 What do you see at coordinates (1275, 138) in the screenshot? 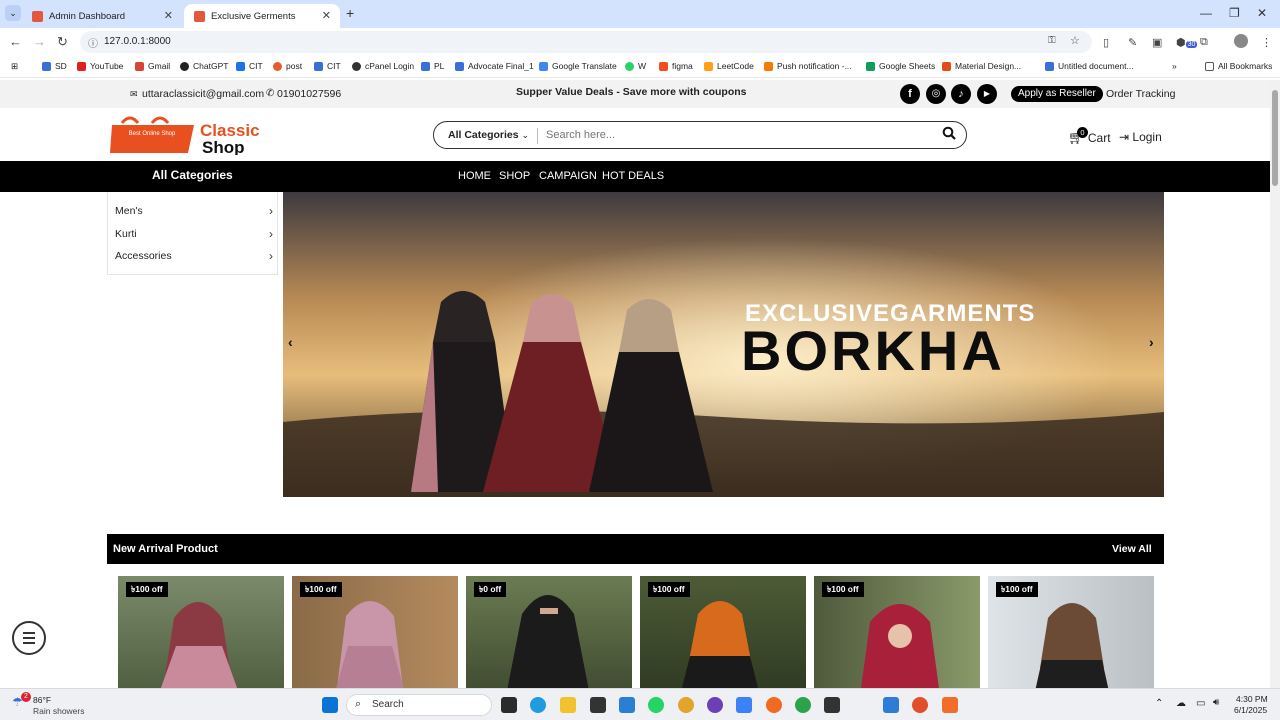
I see `scrollbar-thumb` at bounding box center [1275, 138].